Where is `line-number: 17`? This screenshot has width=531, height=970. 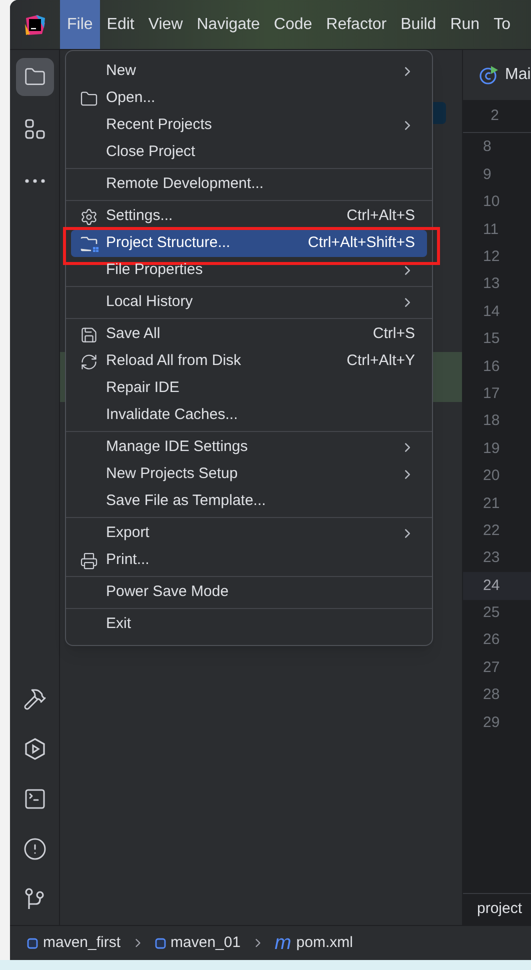
line-number: 17 is located at coordinates (491, 394).